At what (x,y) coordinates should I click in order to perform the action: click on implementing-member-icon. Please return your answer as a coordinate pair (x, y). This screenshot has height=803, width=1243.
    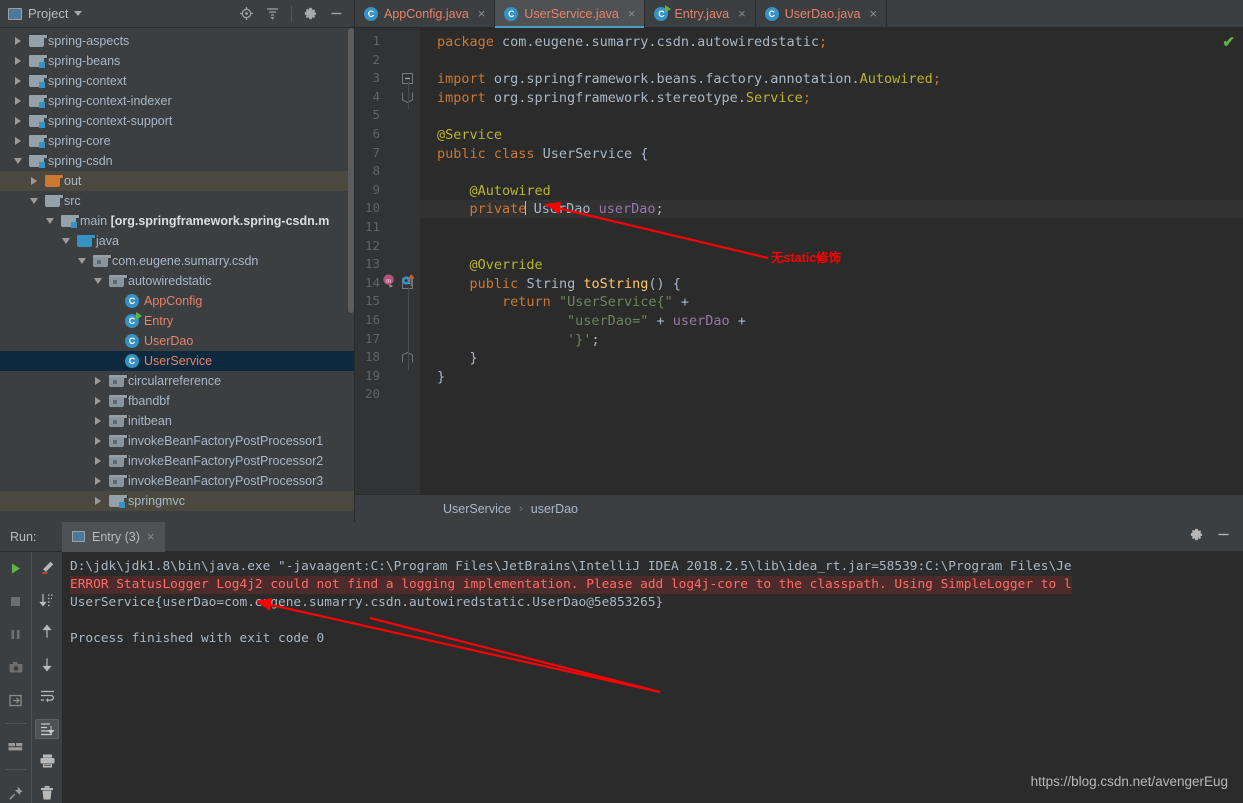
    Looking at the image, I should click on (408, 282).